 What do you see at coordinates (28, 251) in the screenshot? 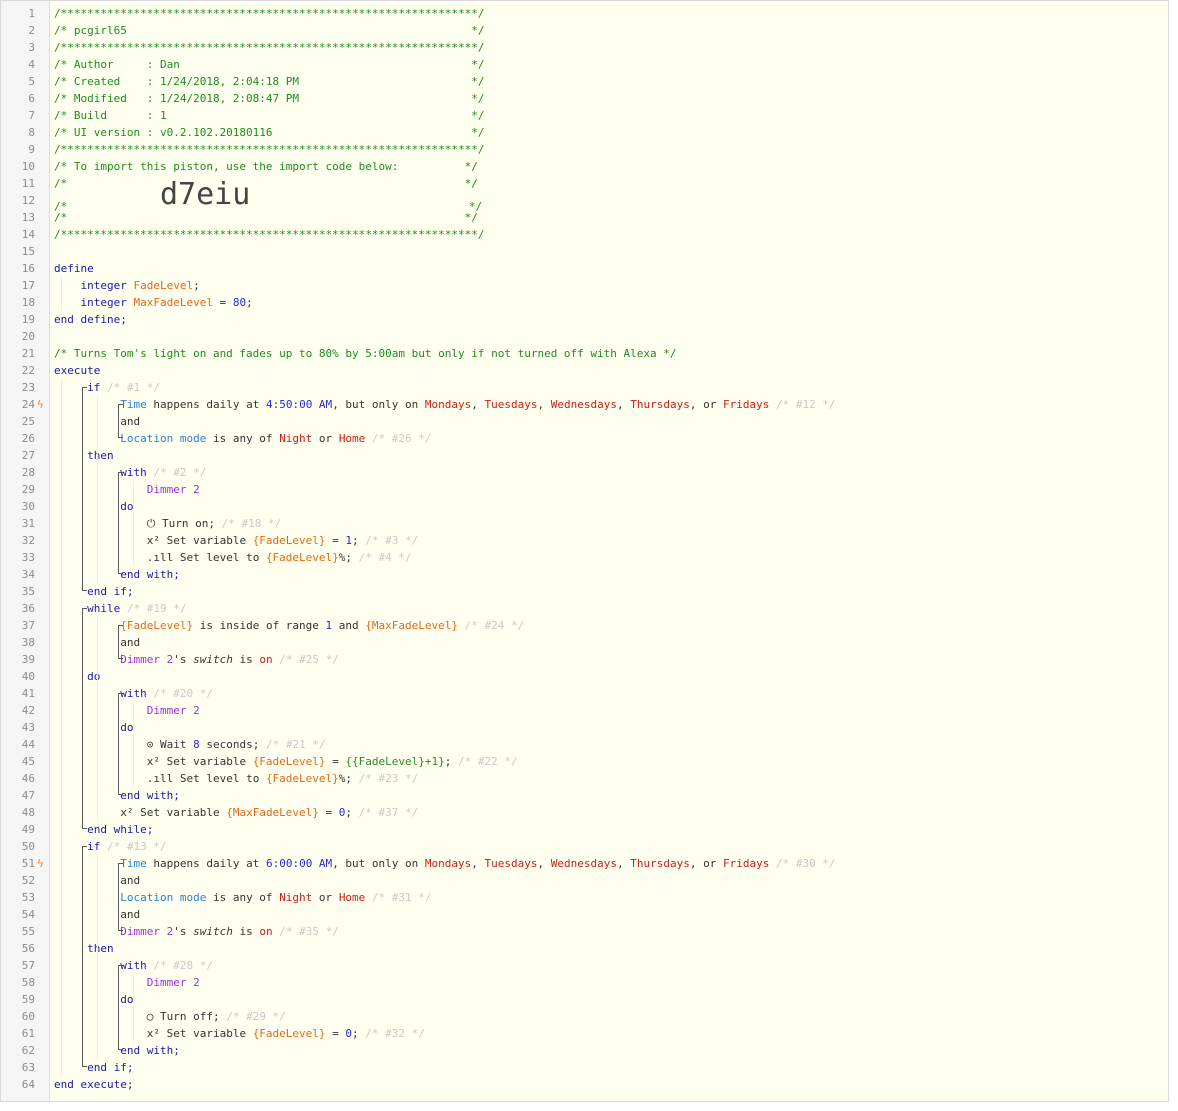
I see `line-number: 15` at bounding box center [28, 251].